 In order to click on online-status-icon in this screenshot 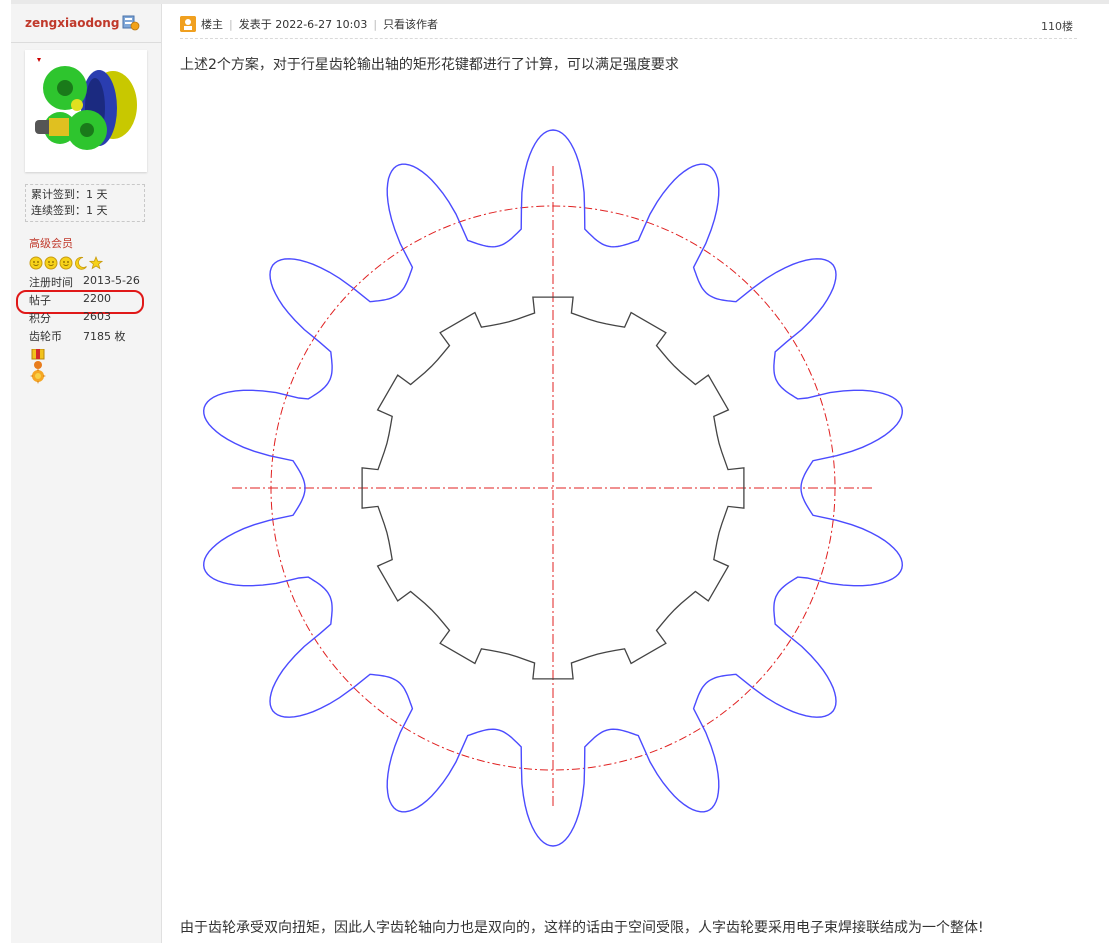, I will do `click(131, 23)`.